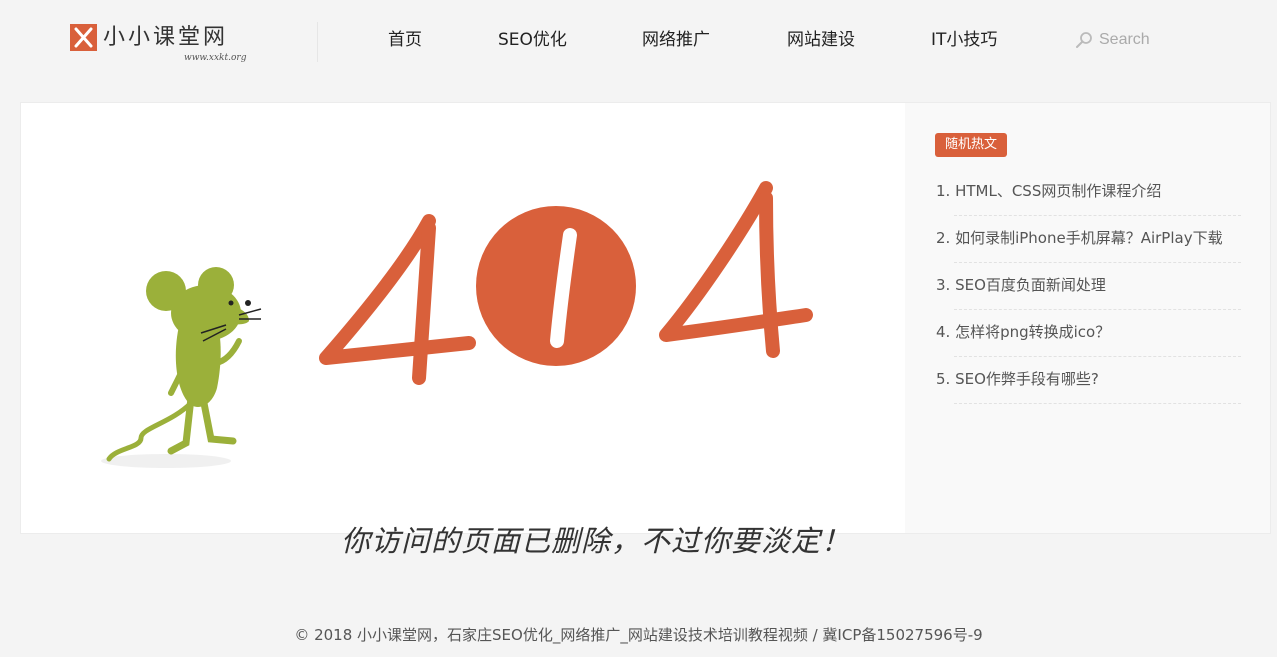  What do you see at coordinates (405, 40) in the screenshot?
I see `nav-item-home: 首页` at bounding box center [405, 40].